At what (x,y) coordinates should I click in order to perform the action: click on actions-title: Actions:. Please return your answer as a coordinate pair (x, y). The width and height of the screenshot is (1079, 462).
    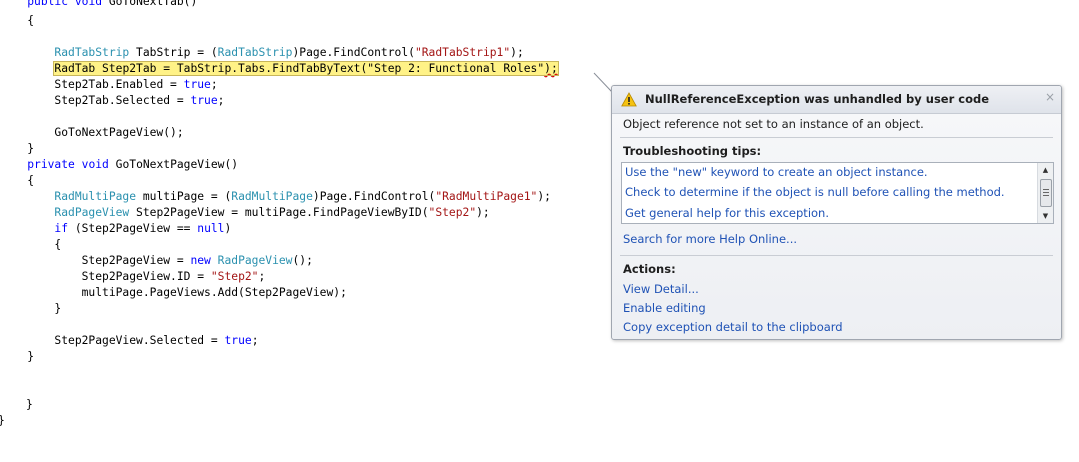
    Looking at the image, I should click on (649, 269).